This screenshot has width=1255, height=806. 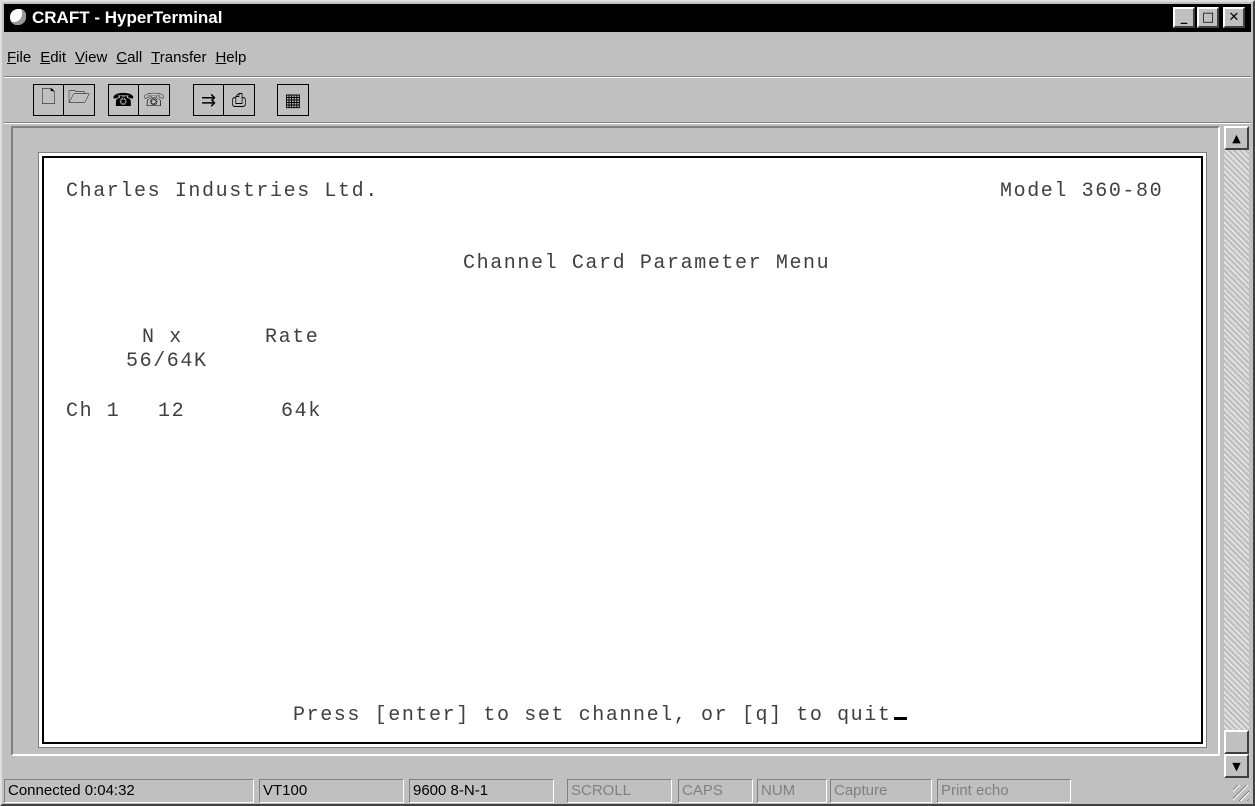 What do you see at coordinates (222, 191) in the screenshot?
I see `company-name: Charles Industries Ltd.` at bounding box center [222, 191].